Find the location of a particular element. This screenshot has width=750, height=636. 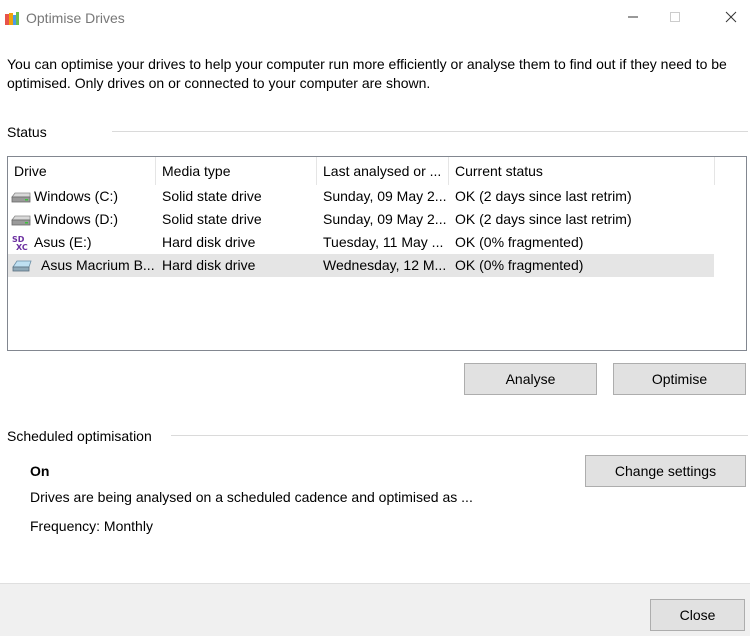

column-header-drive: Drive is located at coordinates (82, 171).